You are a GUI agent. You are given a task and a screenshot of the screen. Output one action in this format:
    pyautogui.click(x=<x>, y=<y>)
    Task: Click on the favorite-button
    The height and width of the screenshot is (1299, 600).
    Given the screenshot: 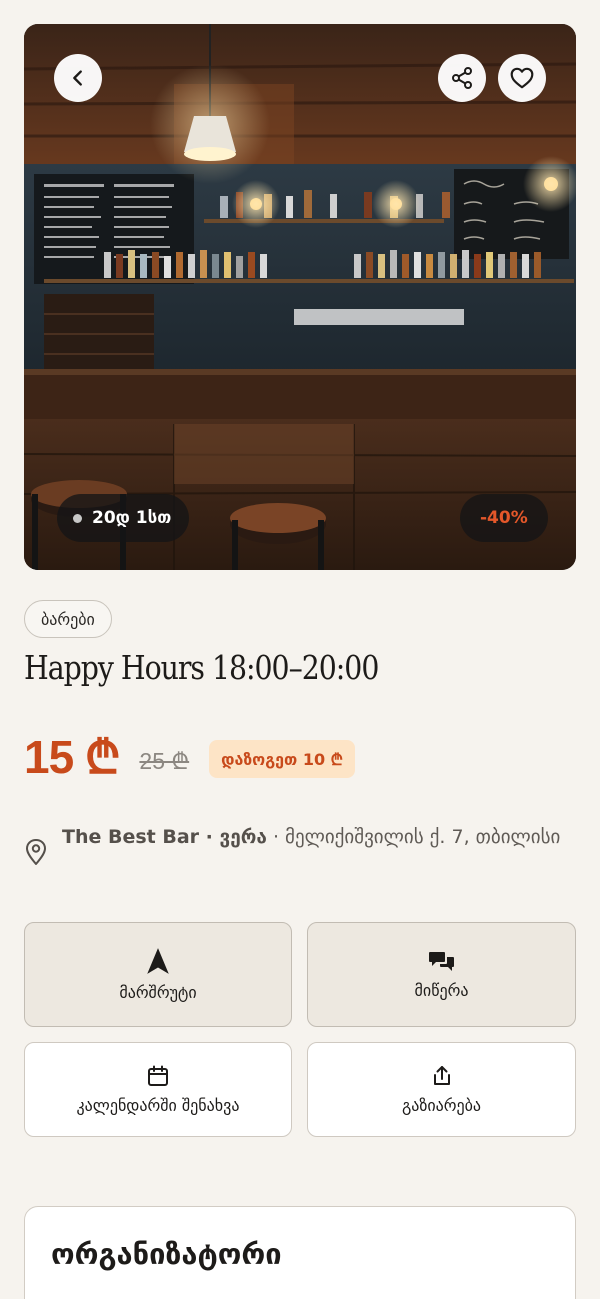 What is the action you would take?
    pyautogui.click(x=522, y=78)
    